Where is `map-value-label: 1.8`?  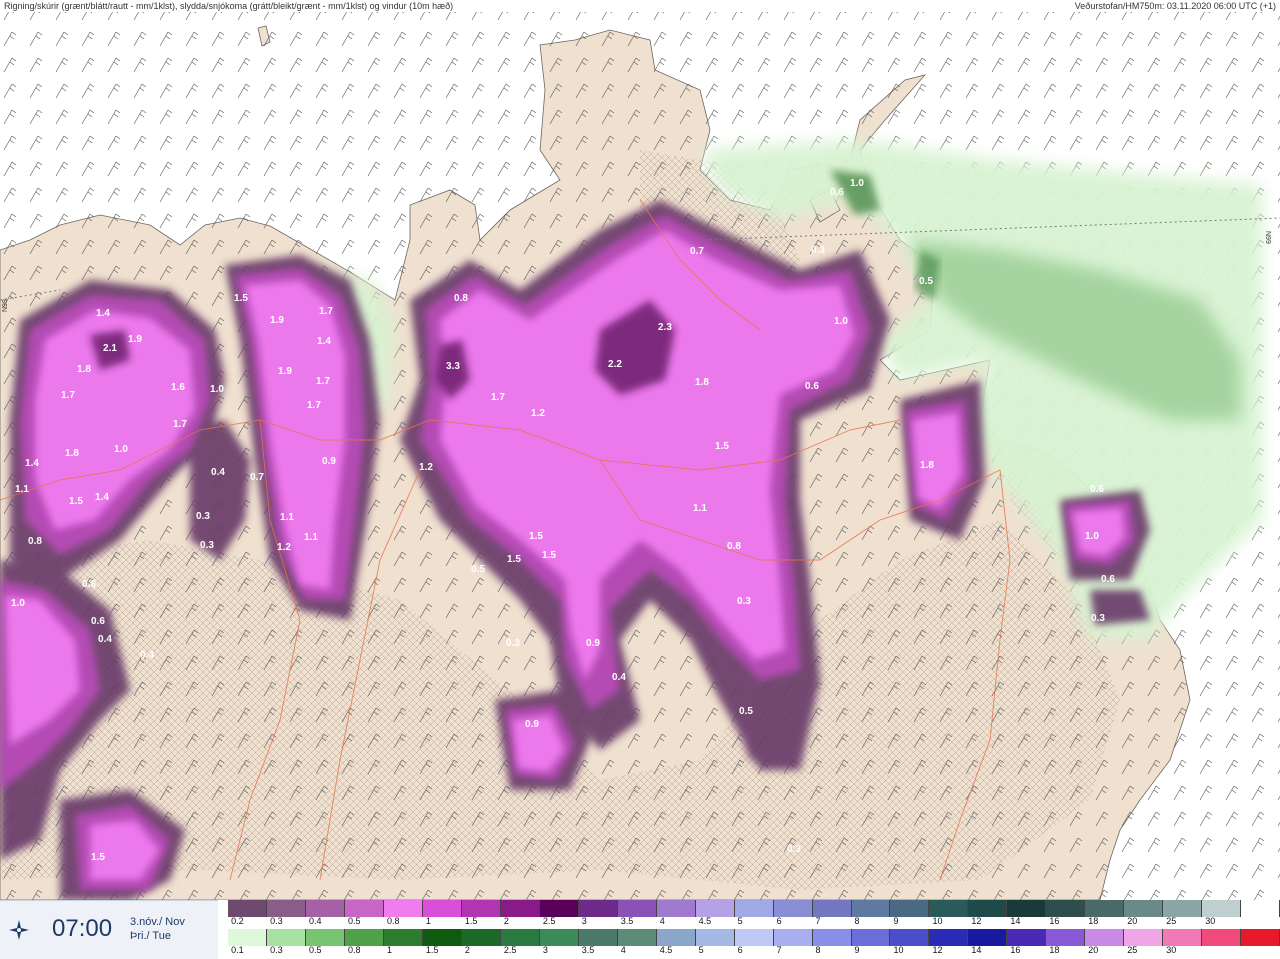
map-value-label: 1.8 is located at coordinates (72, 453).